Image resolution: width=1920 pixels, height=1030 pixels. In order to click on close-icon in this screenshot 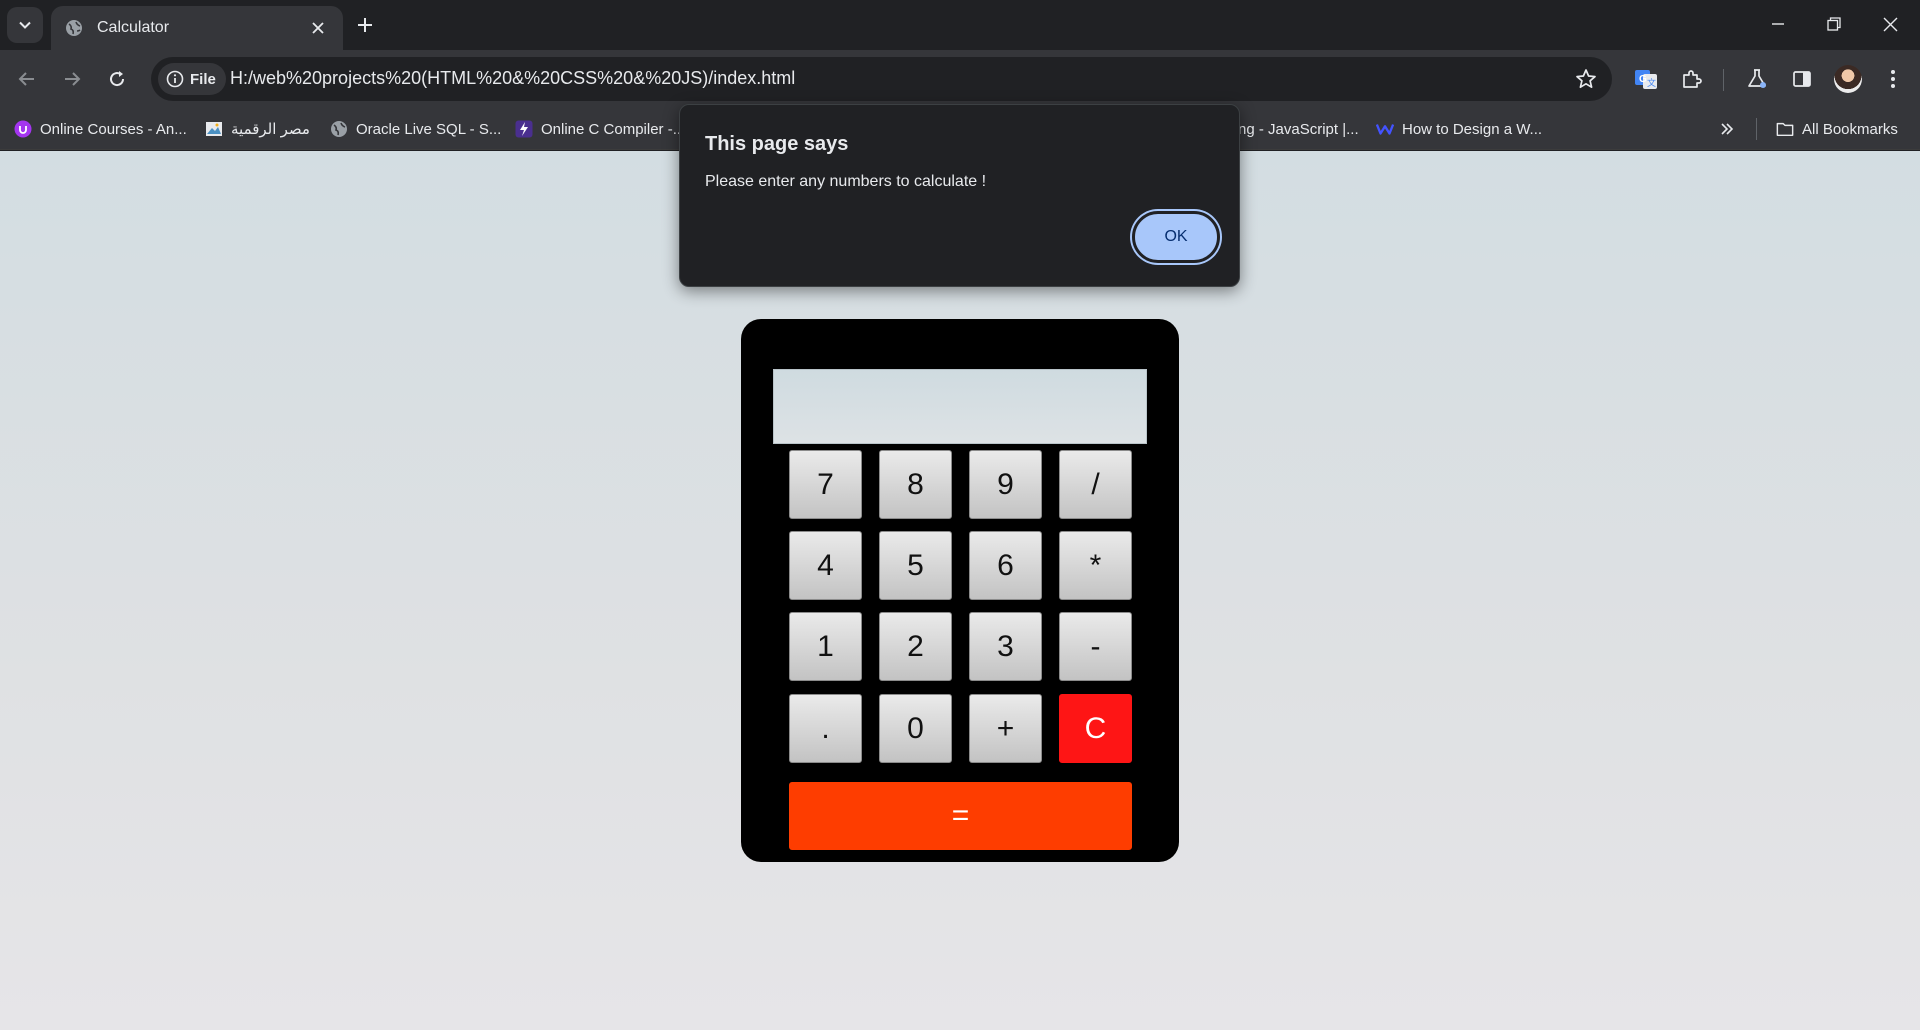, I will do `click(1890, 24)`.